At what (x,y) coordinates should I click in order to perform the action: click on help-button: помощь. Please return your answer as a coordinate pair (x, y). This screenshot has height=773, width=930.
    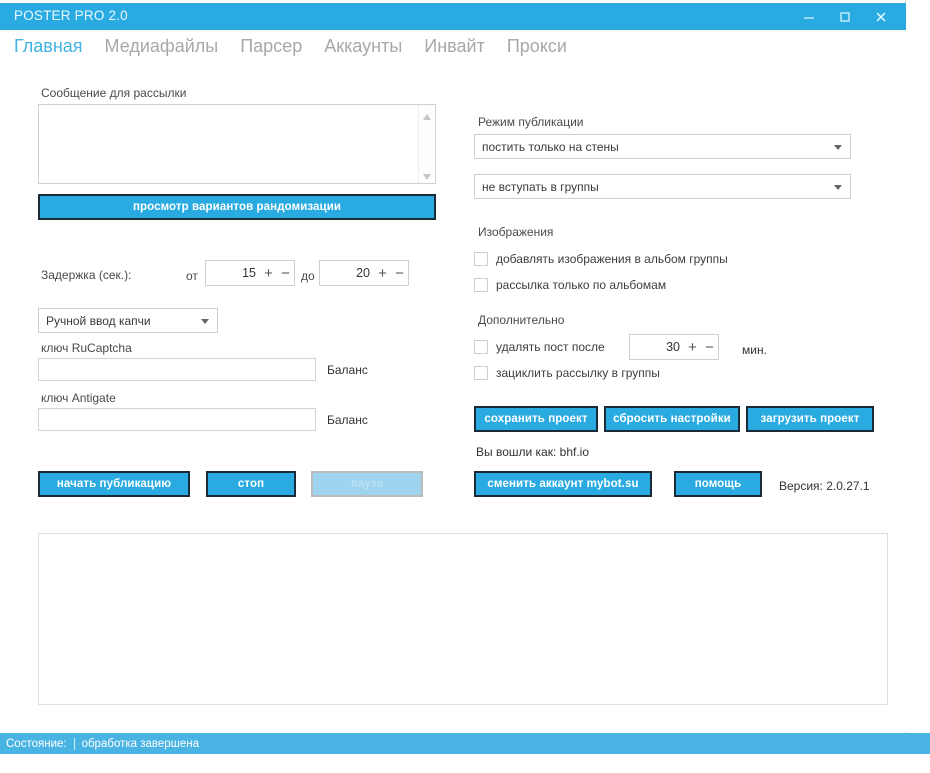
    Looking at the image, I should click on (718, 484).